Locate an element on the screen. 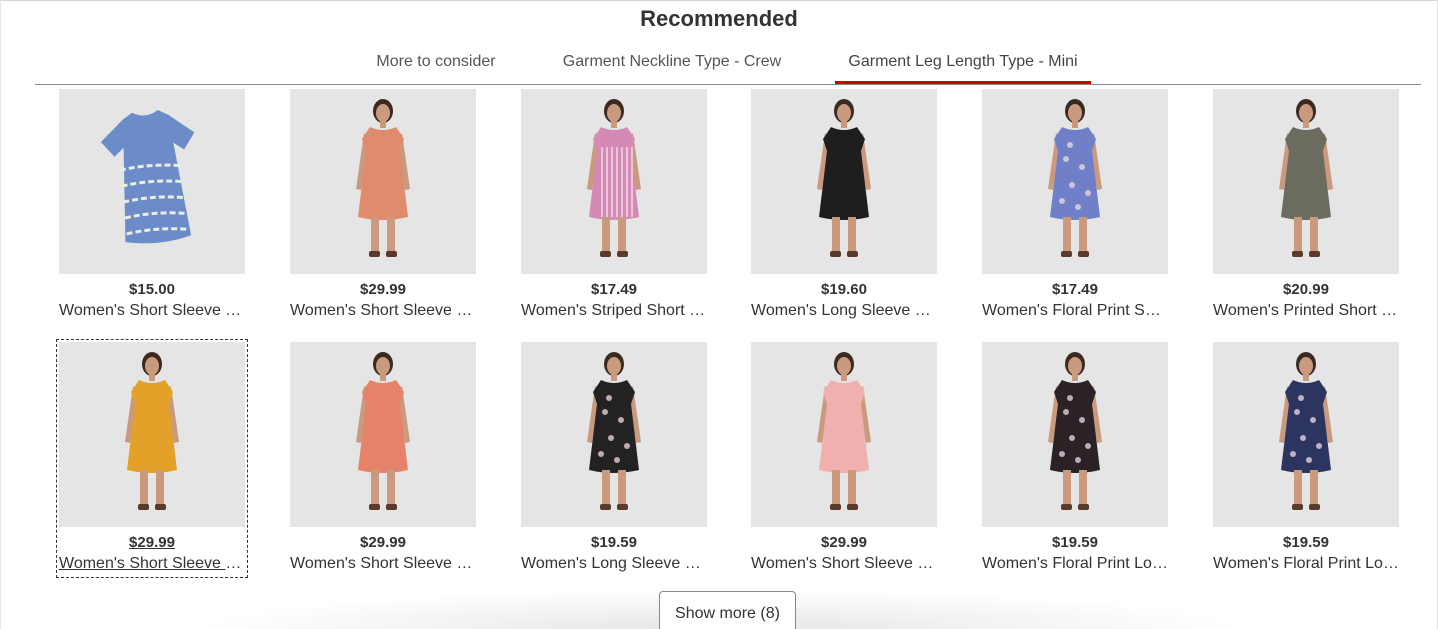 This screenshot has width=1438, height=629. tab-more-to-consider: More to consider is located at coordinates (436, 65).